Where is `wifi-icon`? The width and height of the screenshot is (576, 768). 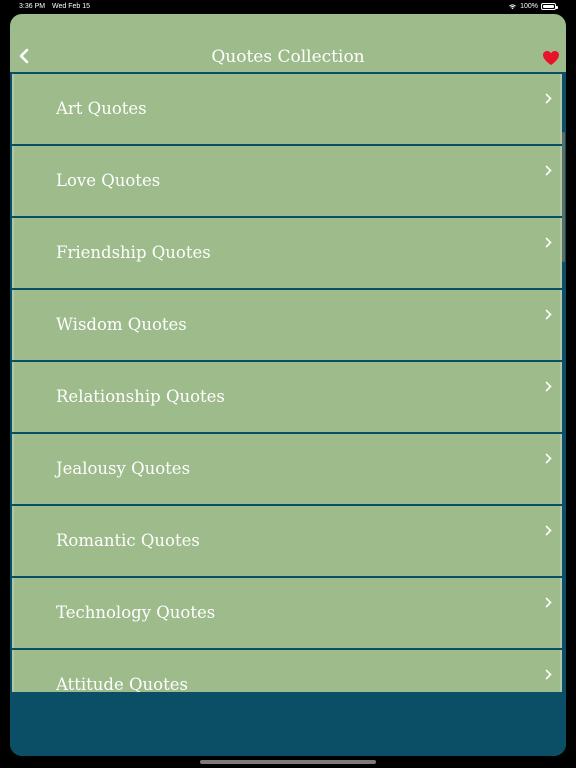
wifi-icon is located at coordinates (512, 7).